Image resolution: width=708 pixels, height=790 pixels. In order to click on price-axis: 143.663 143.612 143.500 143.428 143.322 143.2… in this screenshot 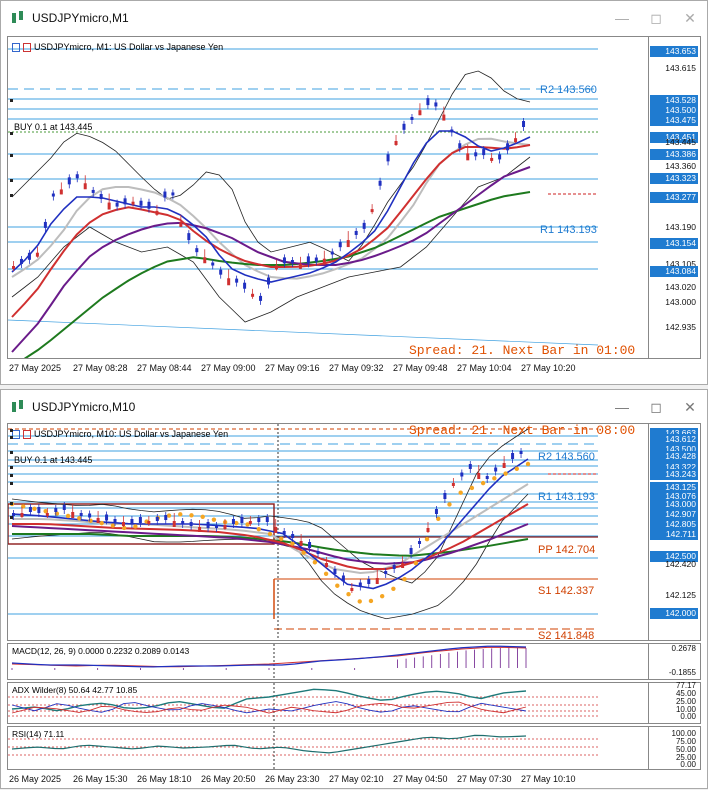, I will do `click(674, 532)`.